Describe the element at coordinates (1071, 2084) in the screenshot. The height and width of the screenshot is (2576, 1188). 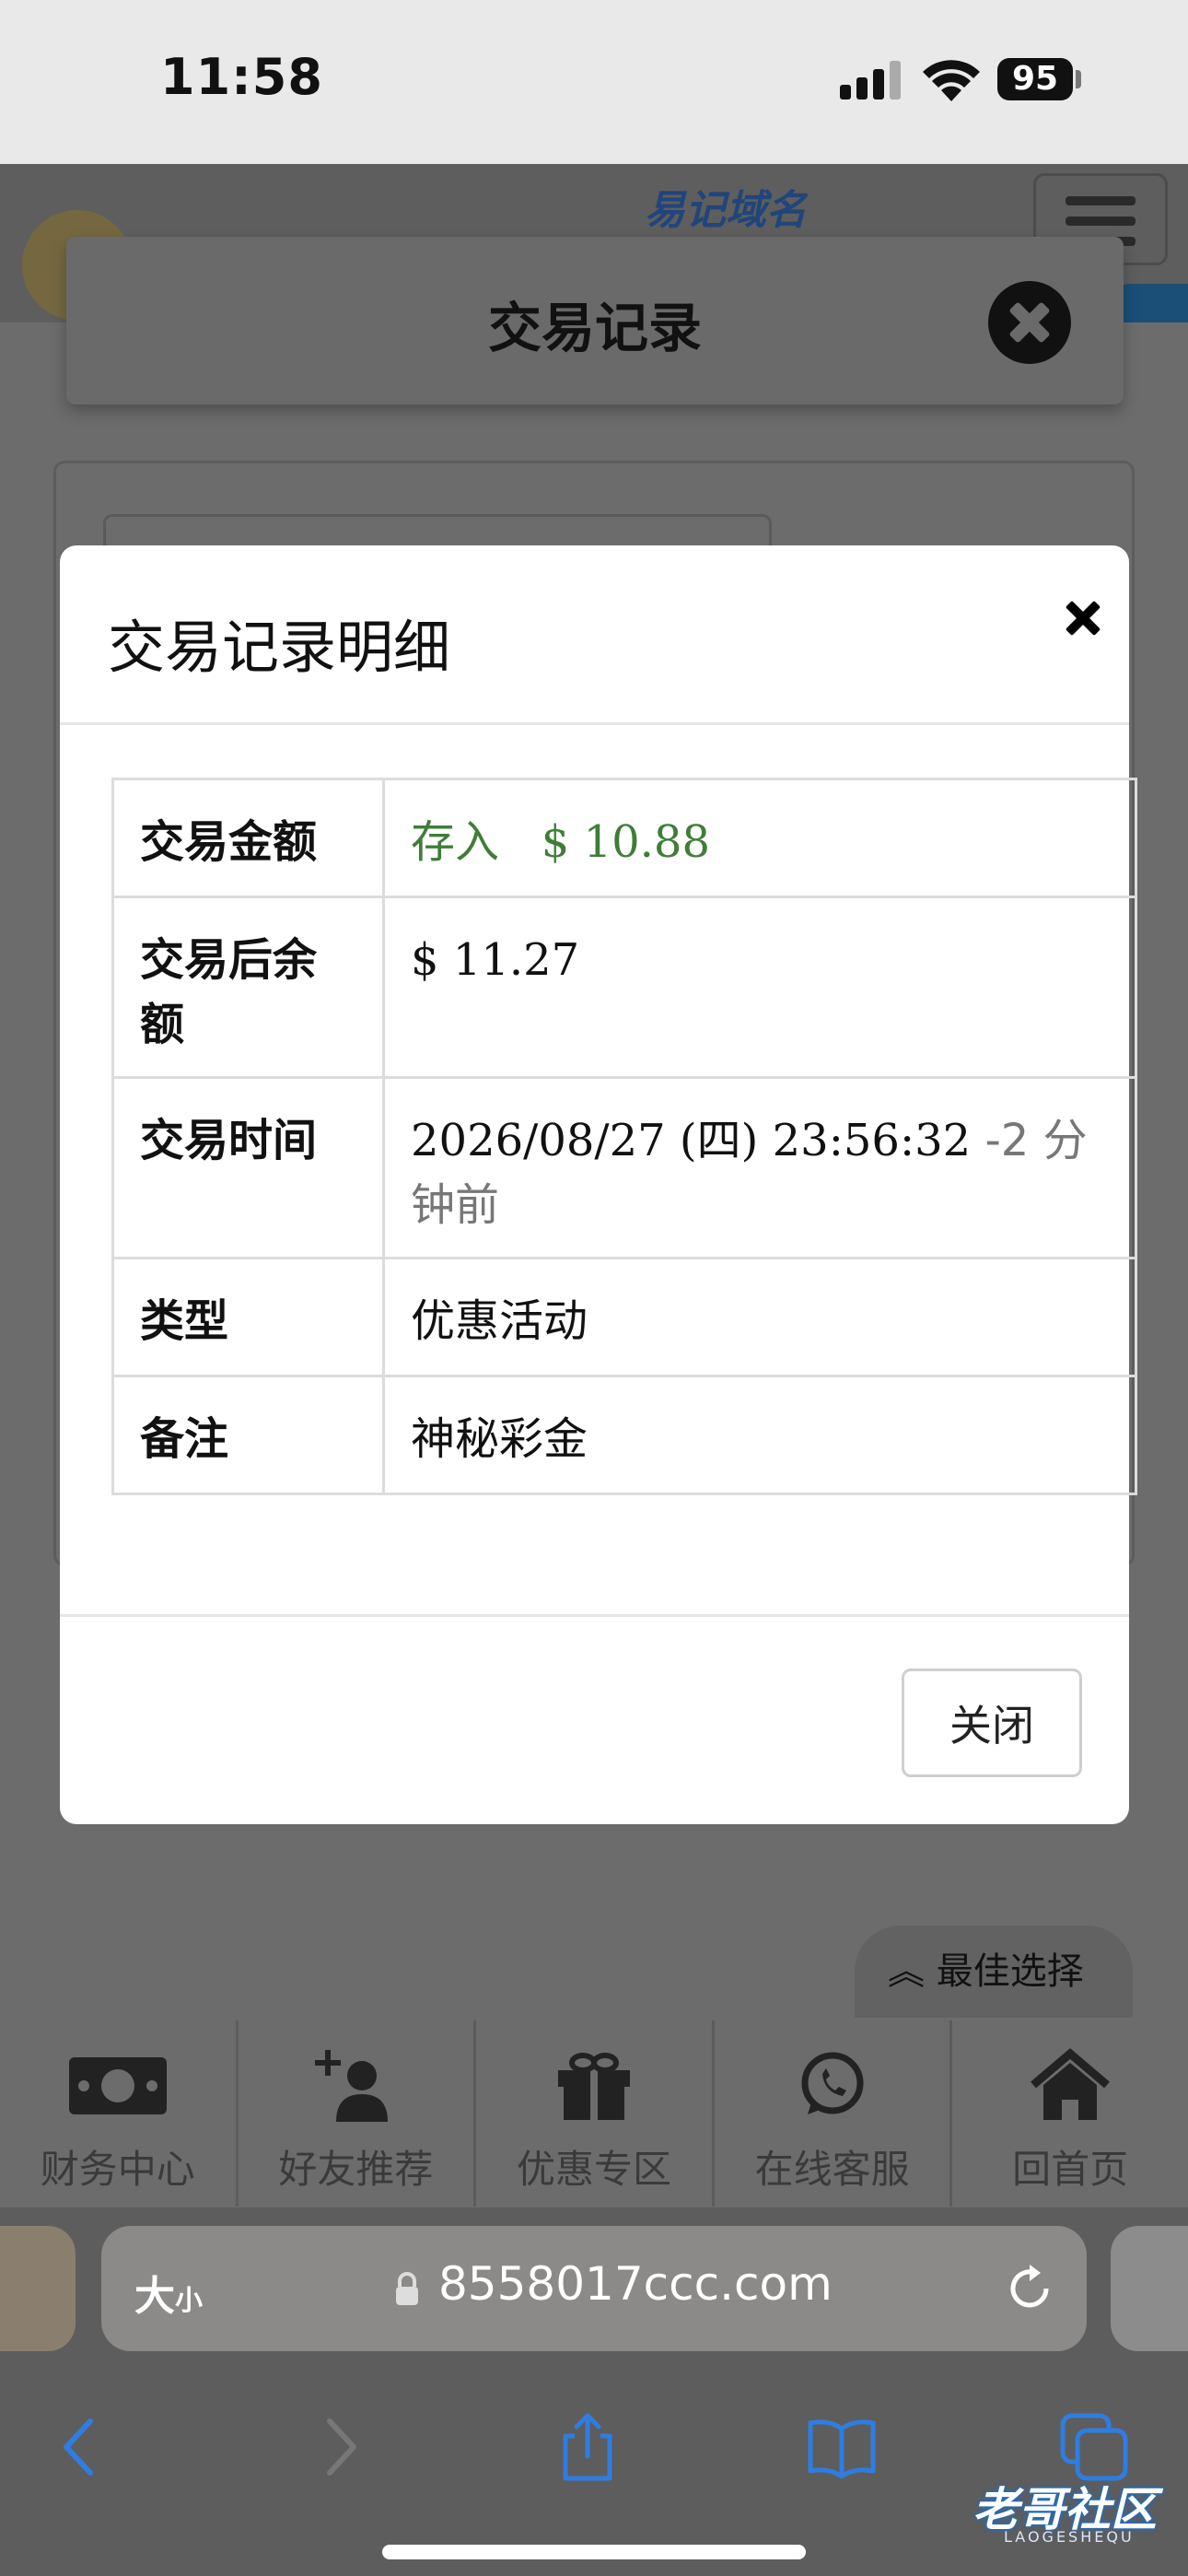
I see `home-icon` at that location.